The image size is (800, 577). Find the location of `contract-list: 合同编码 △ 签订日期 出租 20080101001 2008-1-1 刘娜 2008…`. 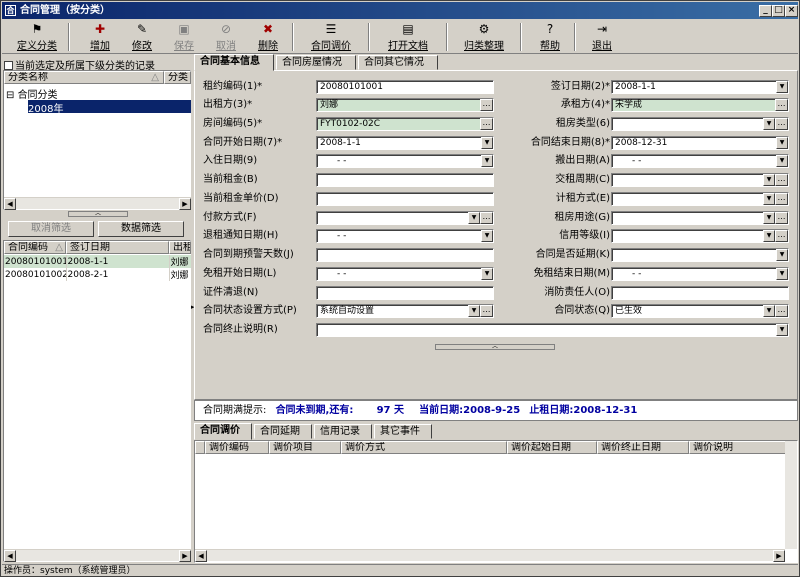

contract-list: 合同编码 △ 签订日期 出租 20080101001 2008-1-1 刘娜 2008… is located at coordinates (97, 401).